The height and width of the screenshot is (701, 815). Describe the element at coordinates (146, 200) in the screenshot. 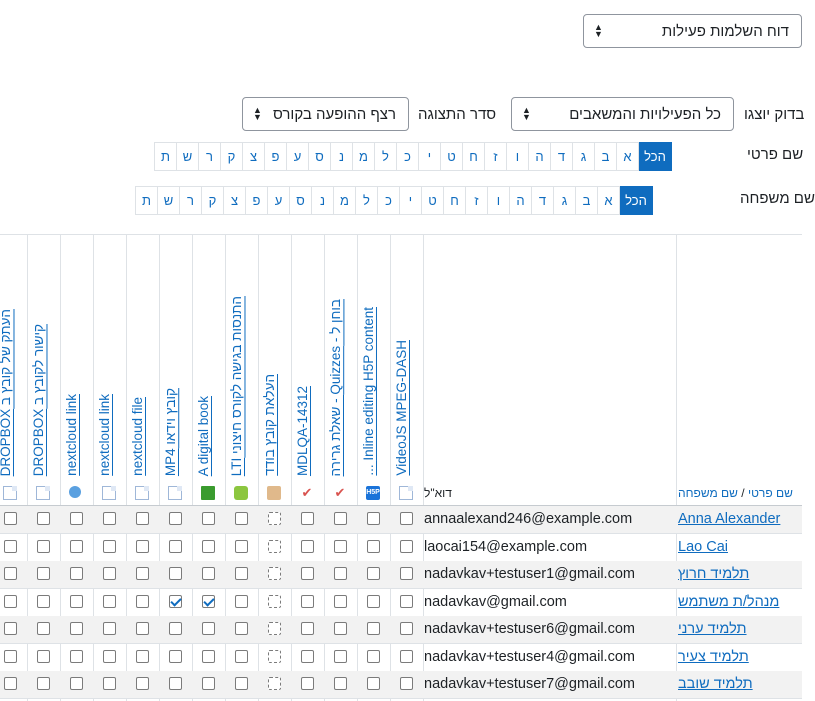

I see `last-name-letter: ת` at that location.